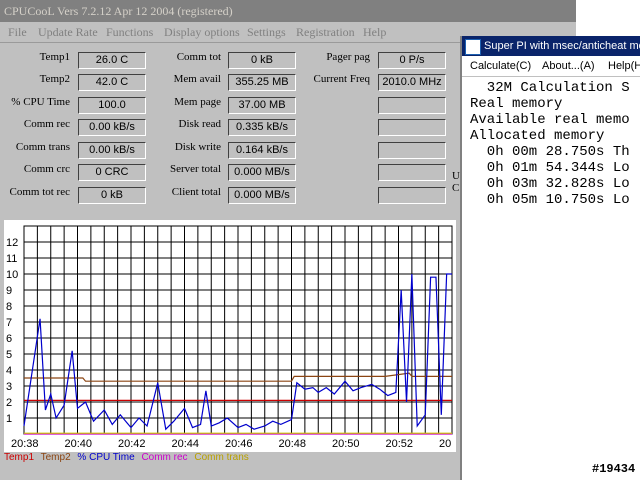  I want to click on y-tick-label: 9, so click(9, 291).